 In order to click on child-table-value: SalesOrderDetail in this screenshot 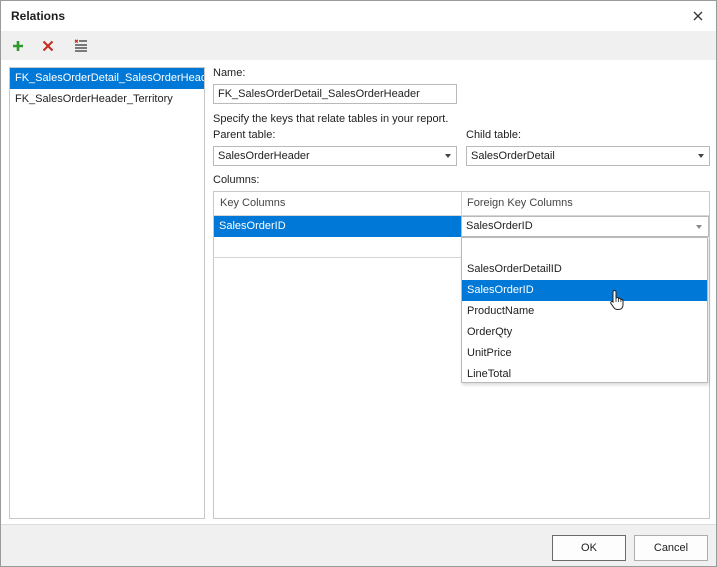, I will do `click(513, 156)`.